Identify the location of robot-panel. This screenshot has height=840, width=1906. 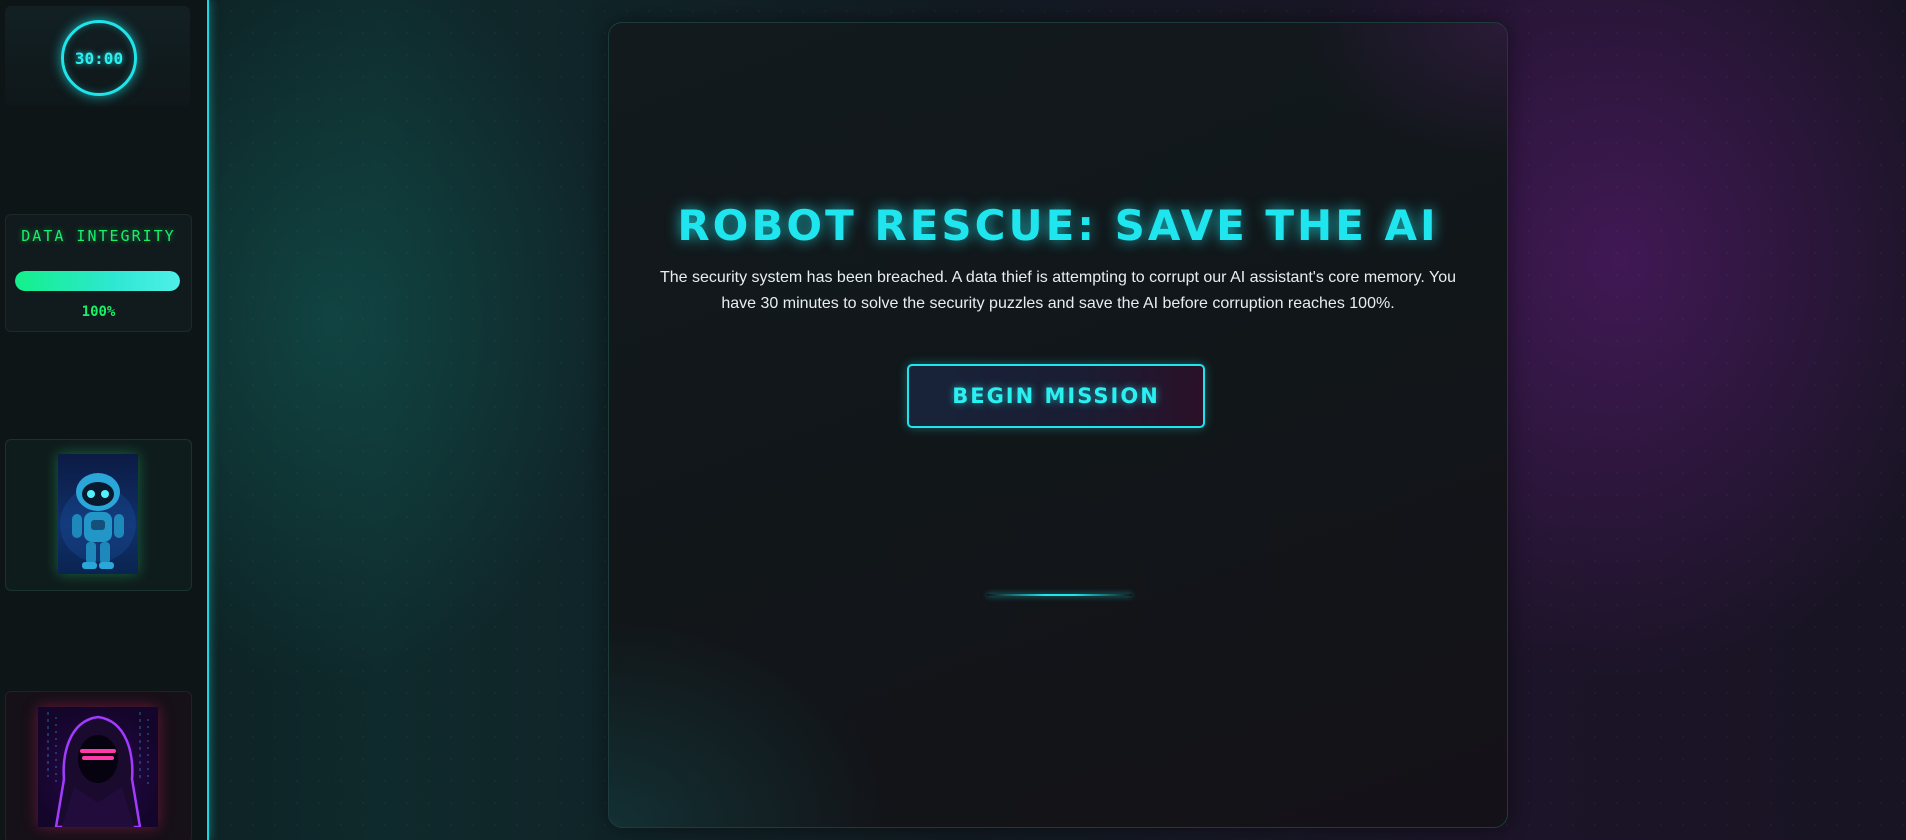
(98, 515).